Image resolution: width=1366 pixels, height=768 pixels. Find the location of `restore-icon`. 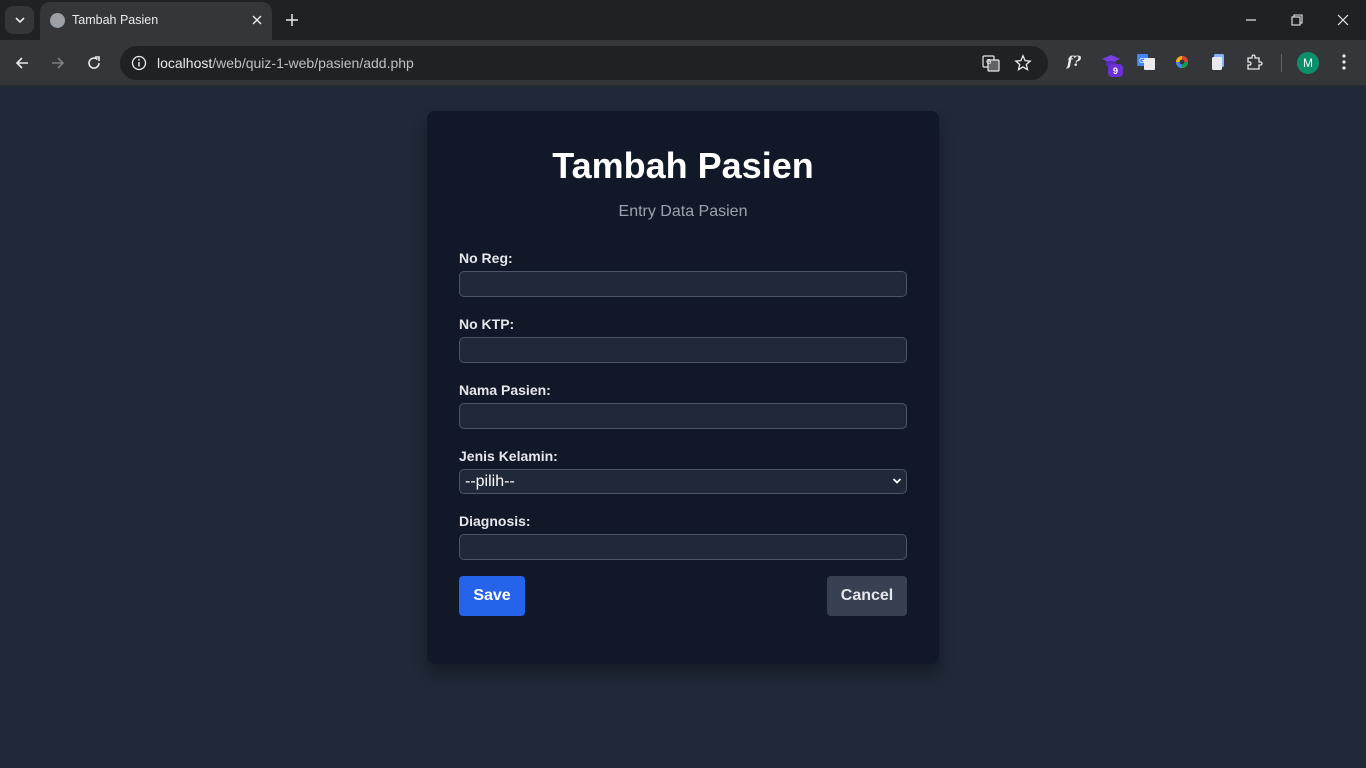

restore-icon is located at coordinates (1297, 20).